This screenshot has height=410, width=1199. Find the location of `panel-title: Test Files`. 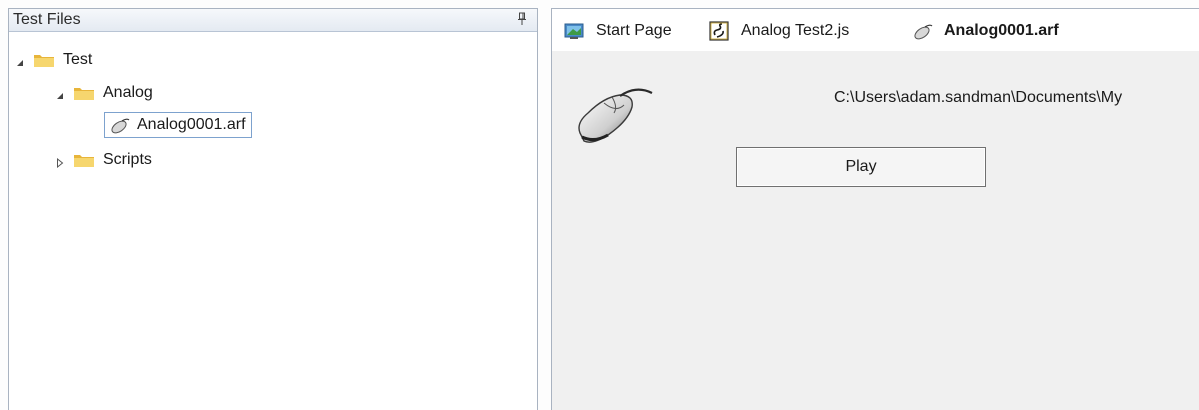

panel-title: Test Files is located at coordinates (47, 19).